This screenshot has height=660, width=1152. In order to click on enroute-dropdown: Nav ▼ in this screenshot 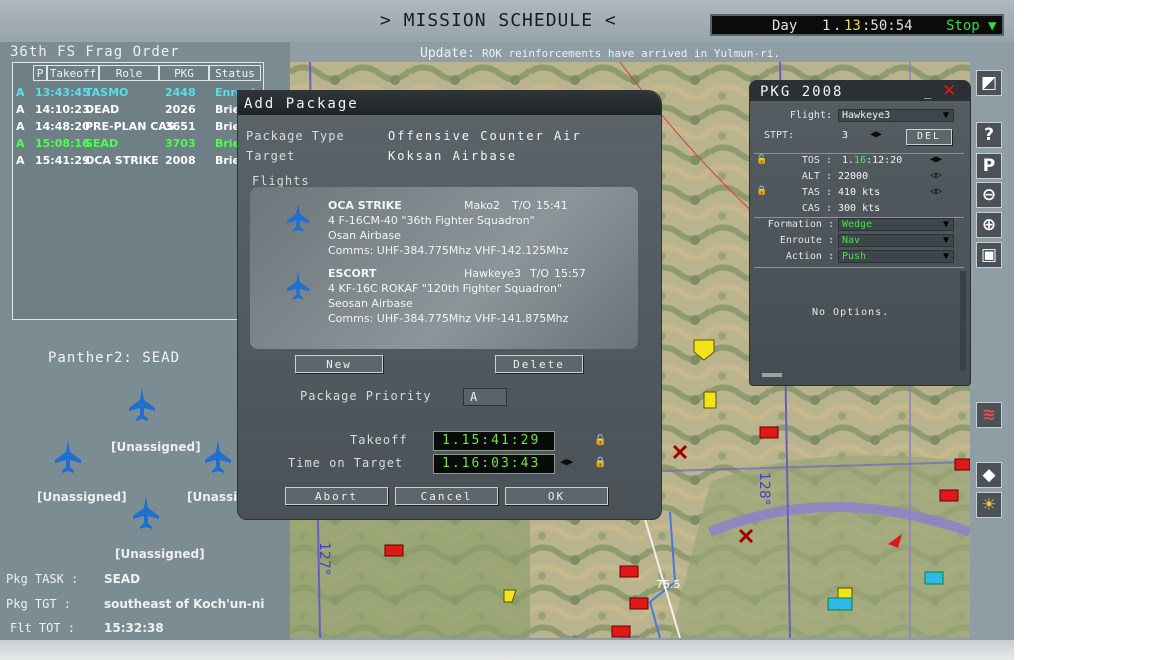, I will do `click(896, 240)`.